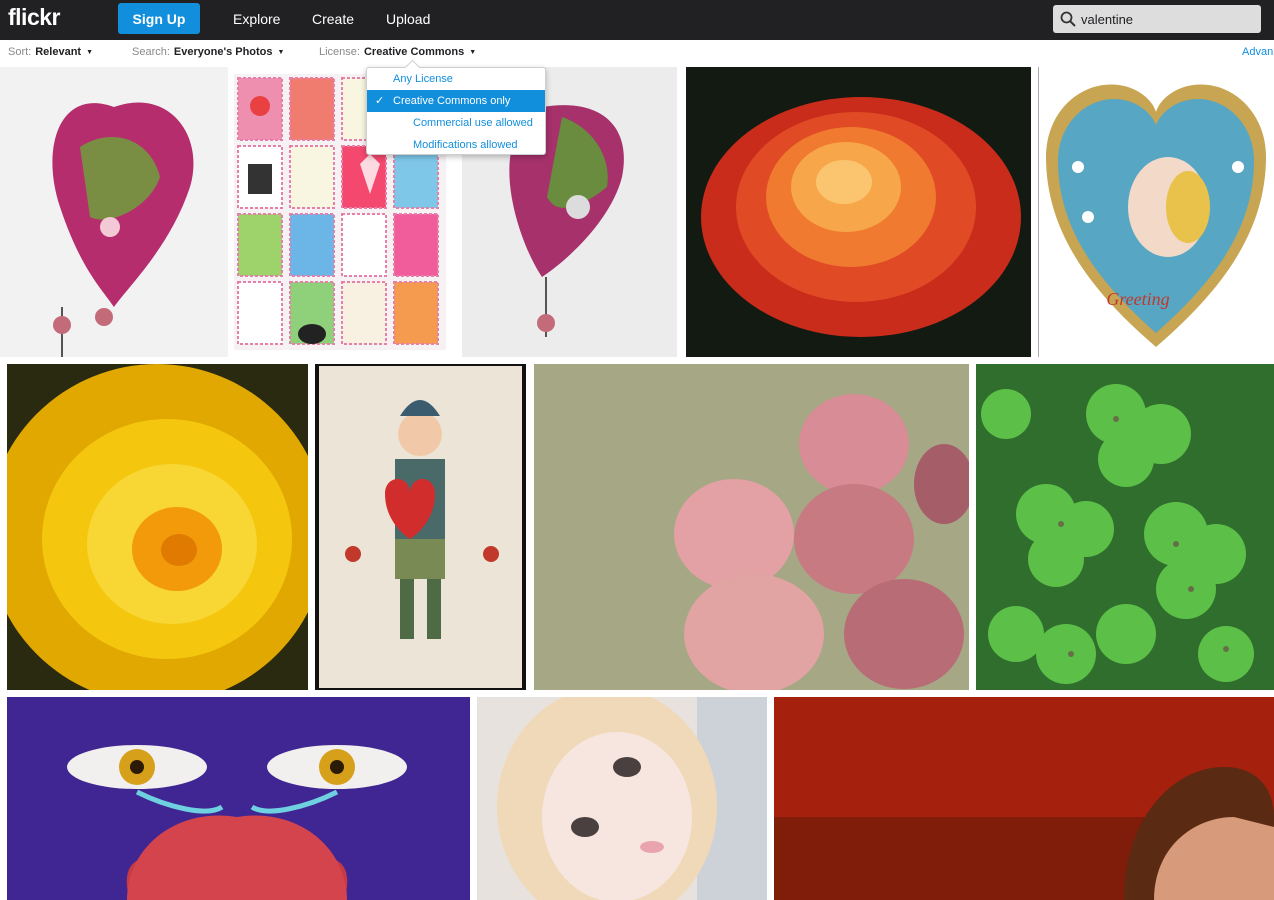 The width and height of the screenshot is (1274, 900). What do you see at coordinates (408, 19) in the screenshot?
I see `nav-upload-link: Upload` at bounding box center [408, 19].